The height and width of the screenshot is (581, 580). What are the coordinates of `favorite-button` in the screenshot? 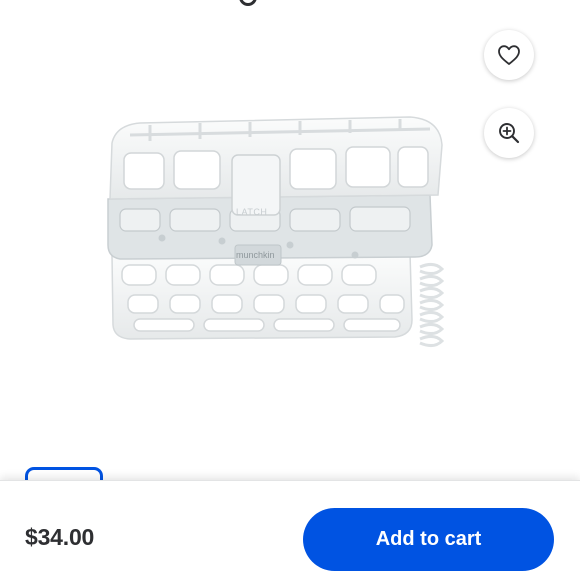 It's located at (509, 55).